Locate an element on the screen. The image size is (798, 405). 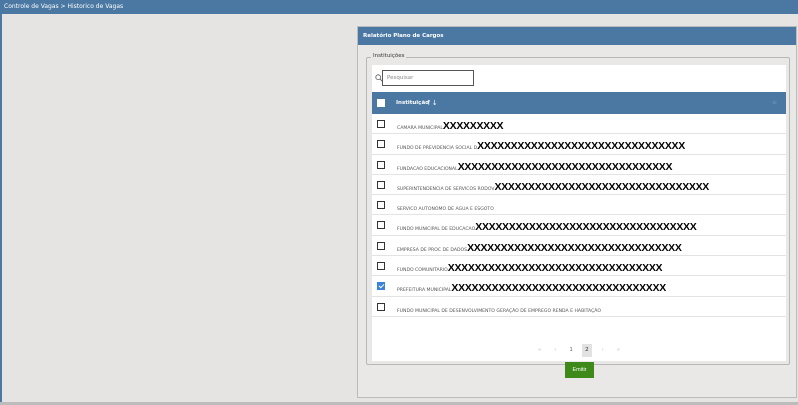
panel-header: Relatório Plano de Cargos is located at coordinates (577, 36).